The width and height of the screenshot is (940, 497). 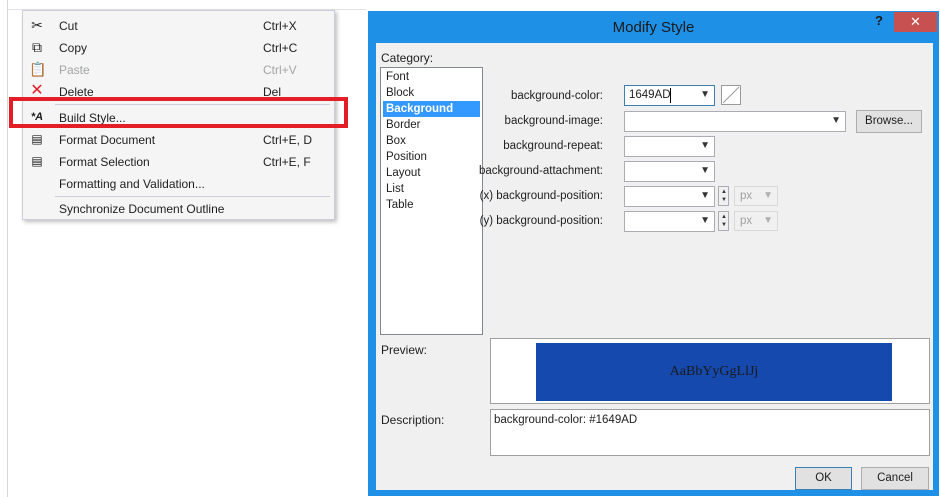 What do you see at coordinates (540, 171) in the screenshot?
I see `background-attachment-label: background-attachment:` at bounding box center [540, 171].